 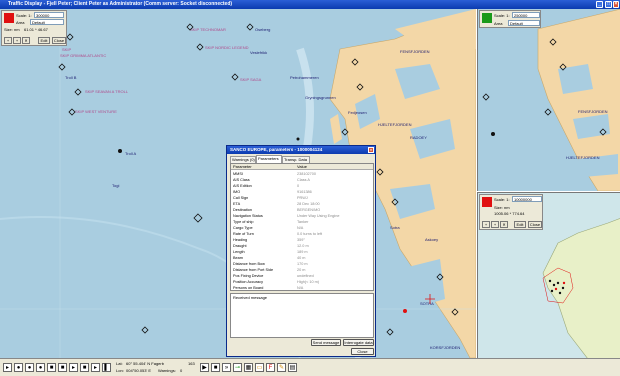 I want to click on parameter-name: Persons on Board, so click(x=248, y=288).